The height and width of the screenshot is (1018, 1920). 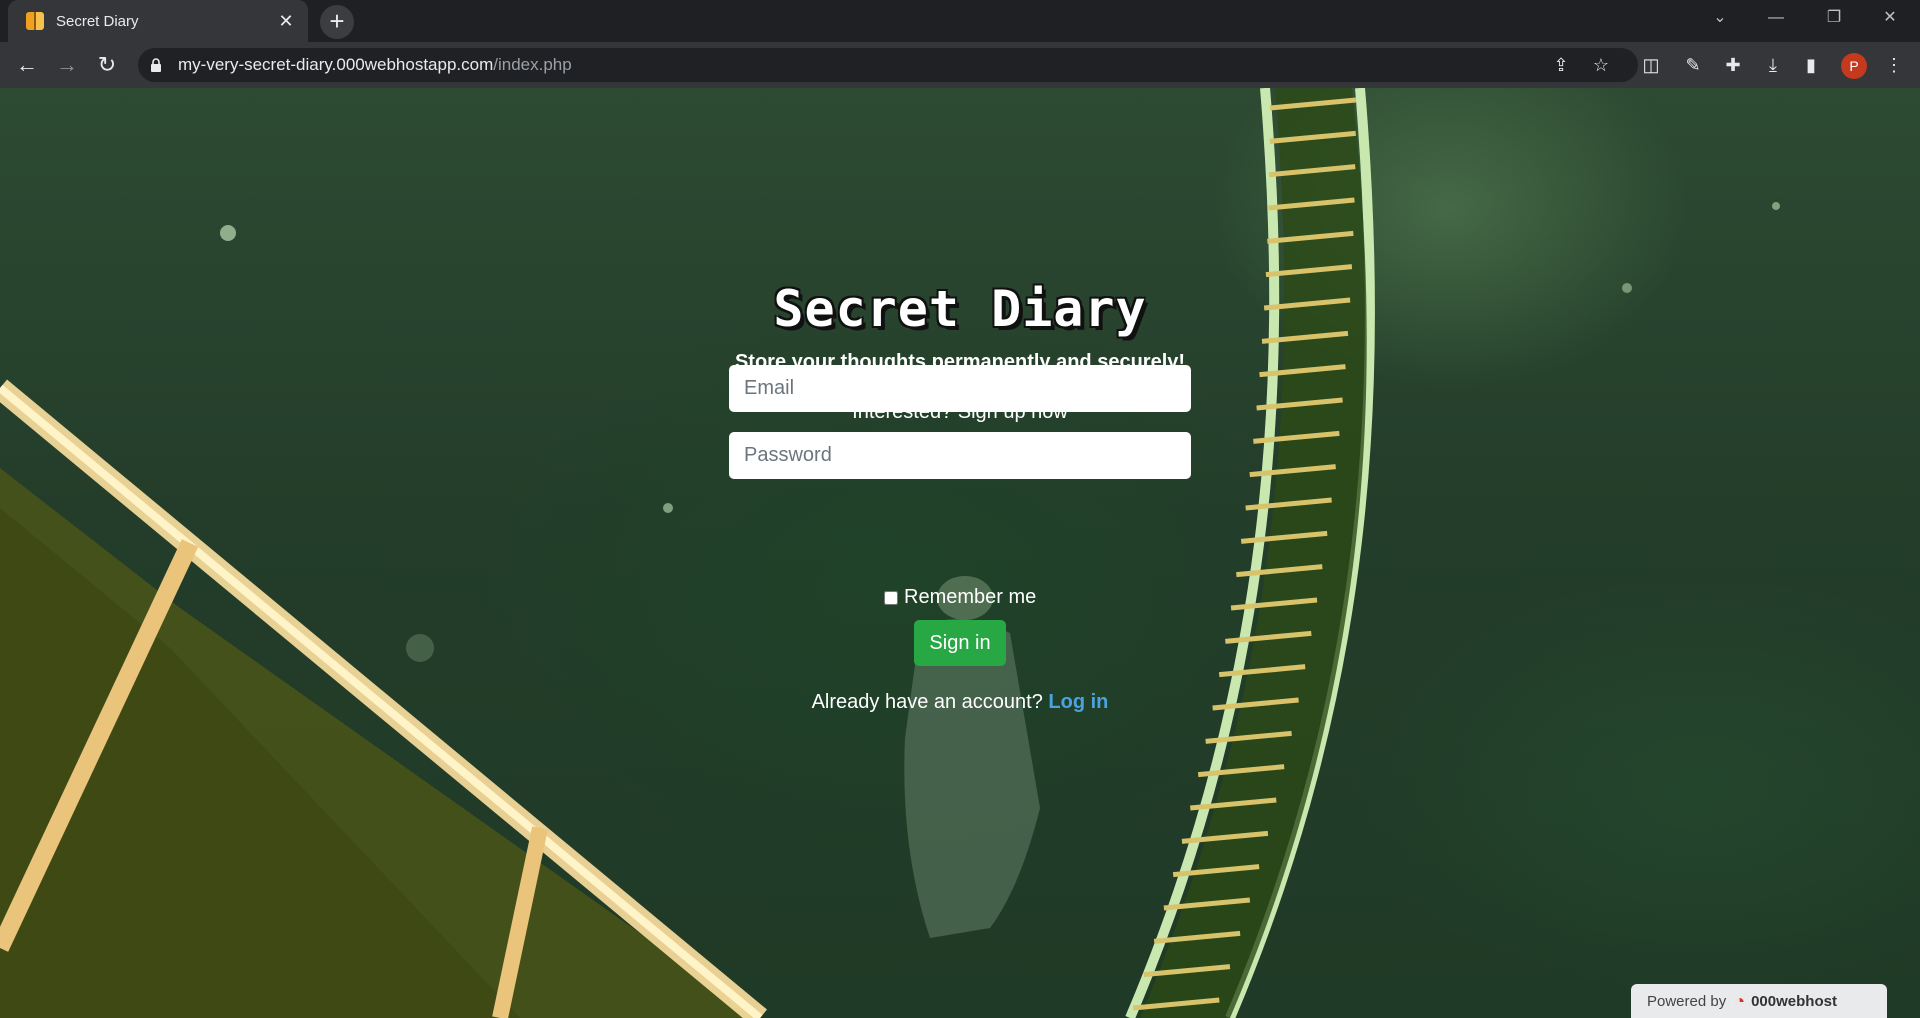 I want to click on login-prompt: Already have an account? Log in, so click(x=960, y=702).